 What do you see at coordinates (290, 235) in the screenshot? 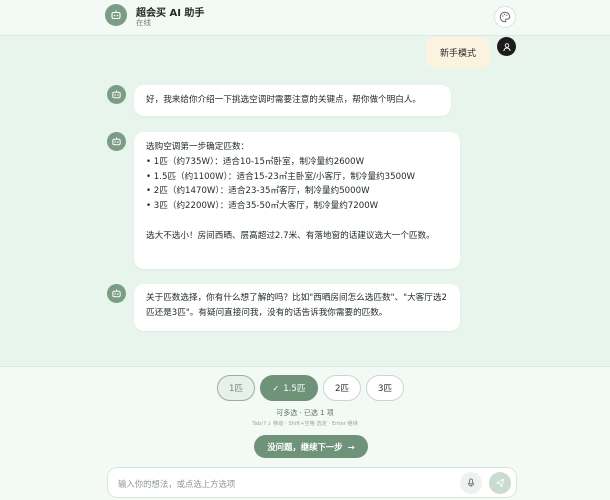
I see `message-tip: 选大不选小！房间西晒、层高超过2.7米、有落地窗的话建议选大一个匹数。` at bounding box center [290, 235].